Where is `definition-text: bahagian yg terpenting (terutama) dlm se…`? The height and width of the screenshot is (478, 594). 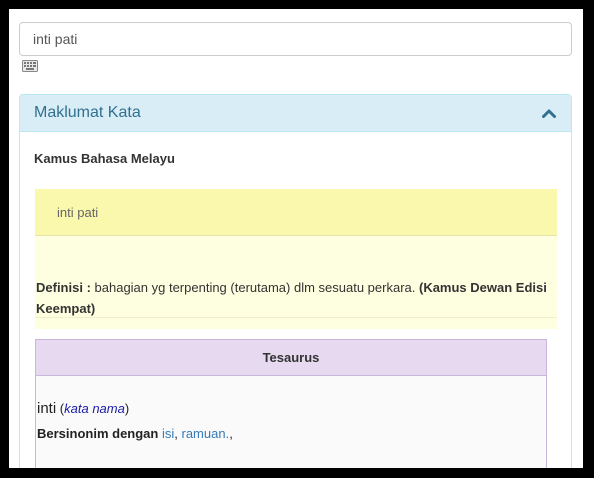
definition-text: bahagian yg terpenting (terutama) dlm se… is located at coordinates (254, 287).